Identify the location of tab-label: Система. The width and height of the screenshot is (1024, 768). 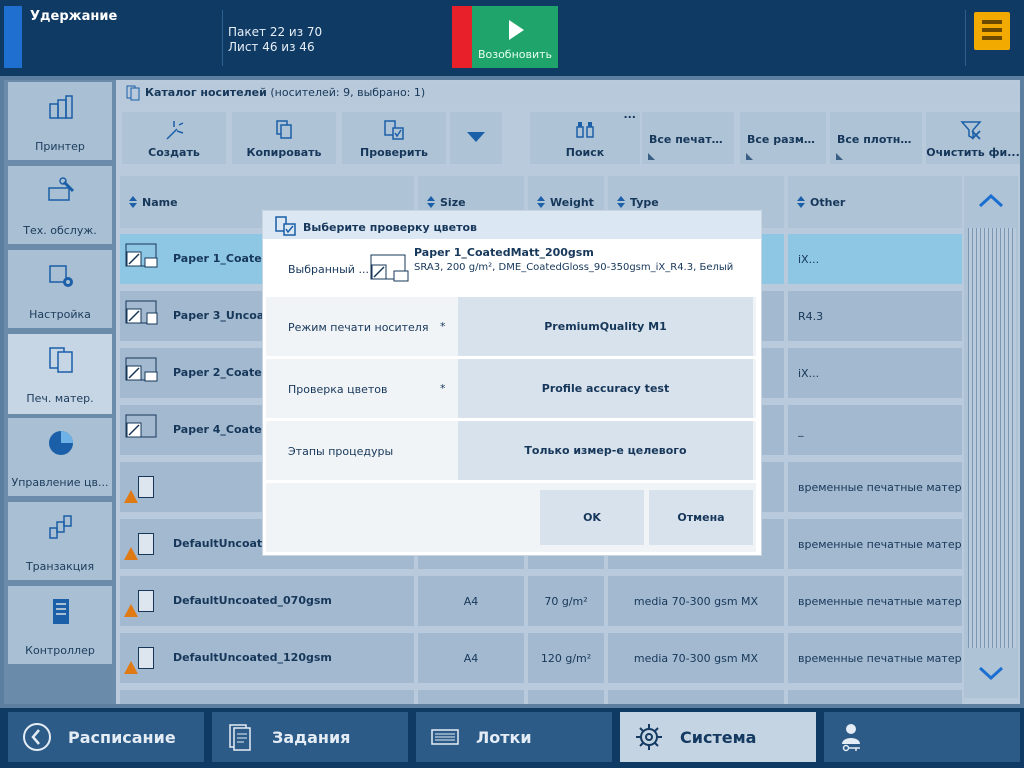
(718, 737).